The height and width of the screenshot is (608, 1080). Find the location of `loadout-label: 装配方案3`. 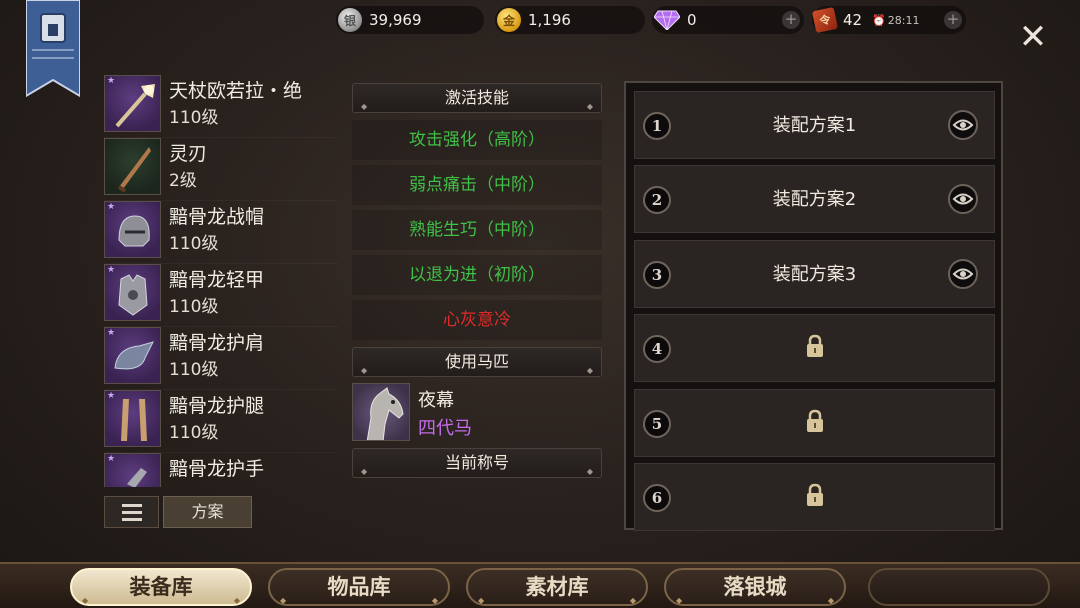

loadout-label: 装配方案3 is located at coordinates (814, 274).